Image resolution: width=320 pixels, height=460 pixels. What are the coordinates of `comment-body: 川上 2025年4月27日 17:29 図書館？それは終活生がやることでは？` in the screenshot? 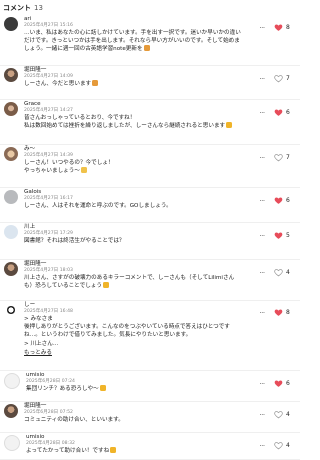 It's located at (159, 241).